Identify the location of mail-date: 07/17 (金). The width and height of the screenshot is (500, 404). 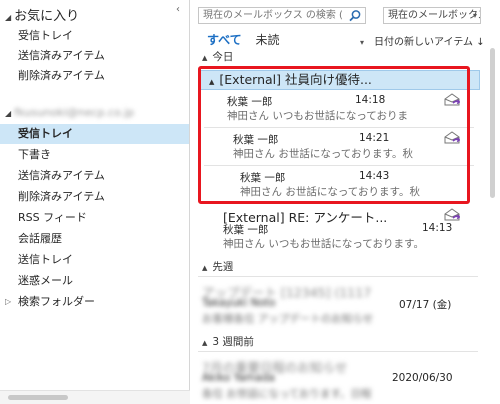
(425, 305).